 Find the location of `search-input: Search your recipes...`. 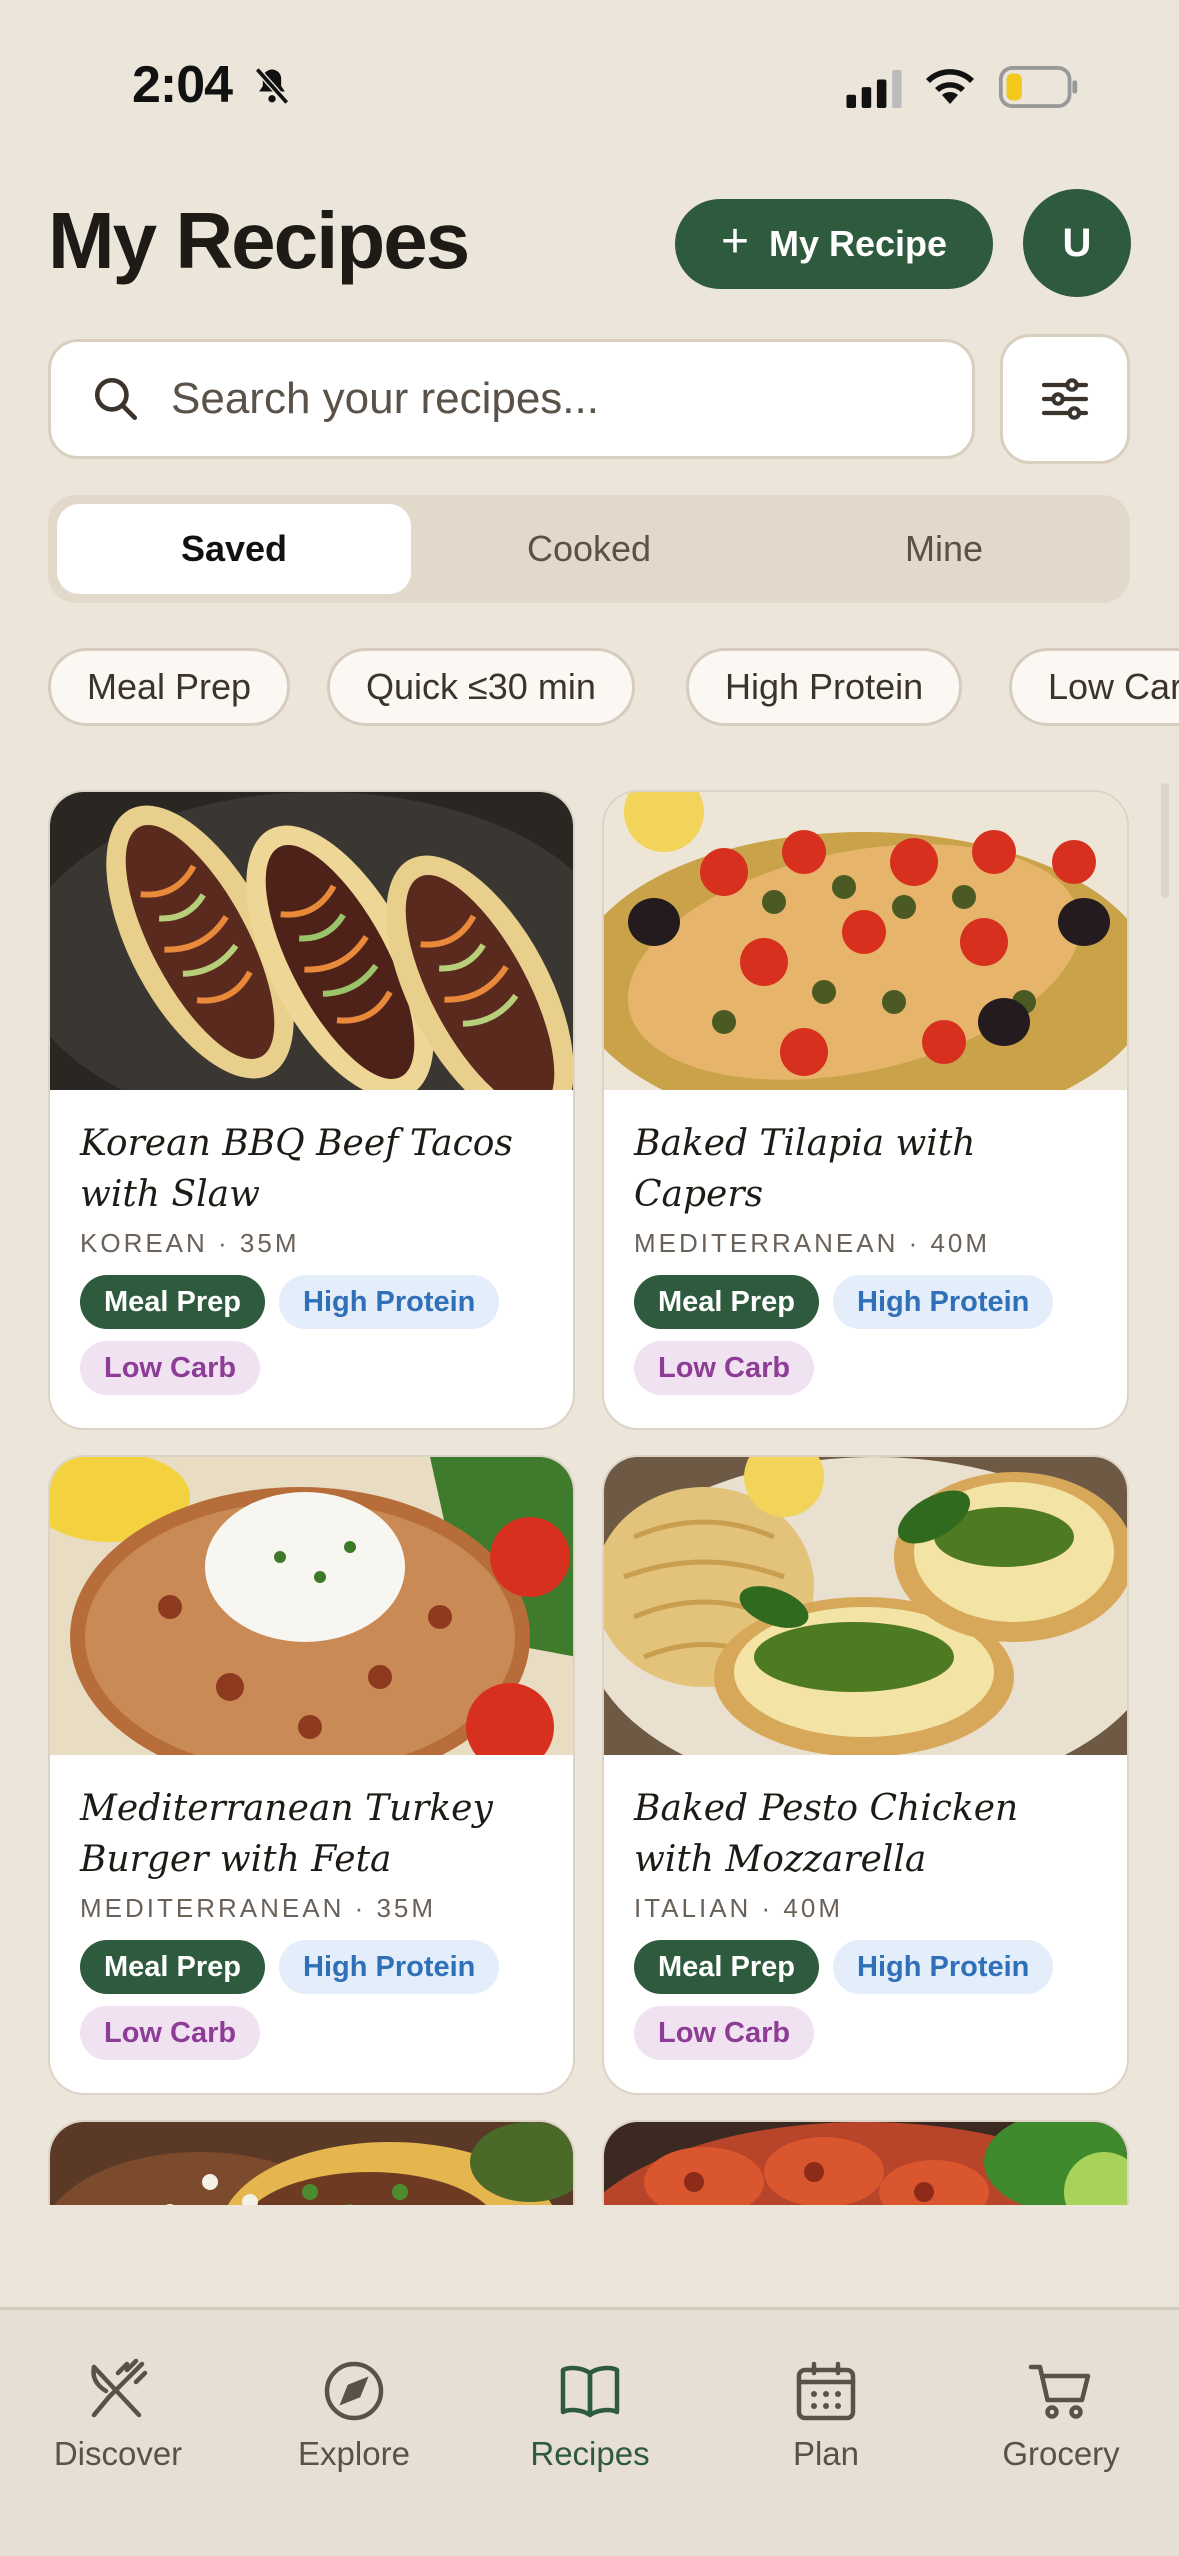

search-input: Search your recipes... is located at coordinates (511, 399).